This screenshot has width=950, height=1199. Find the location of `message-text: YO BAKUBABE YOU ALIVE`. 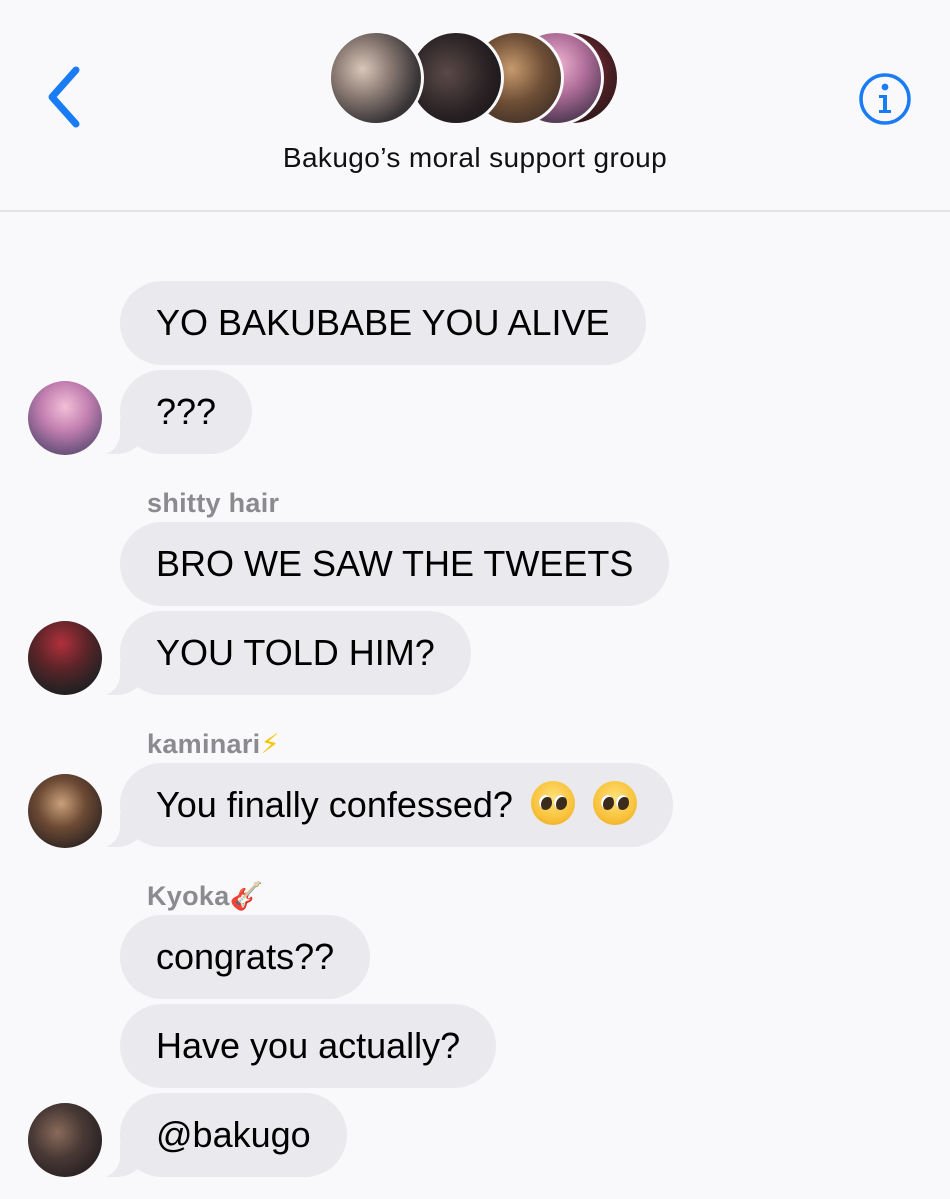

message-text: YO BAKUBABE YOU ALIVE is located at coordinates (383, 322).